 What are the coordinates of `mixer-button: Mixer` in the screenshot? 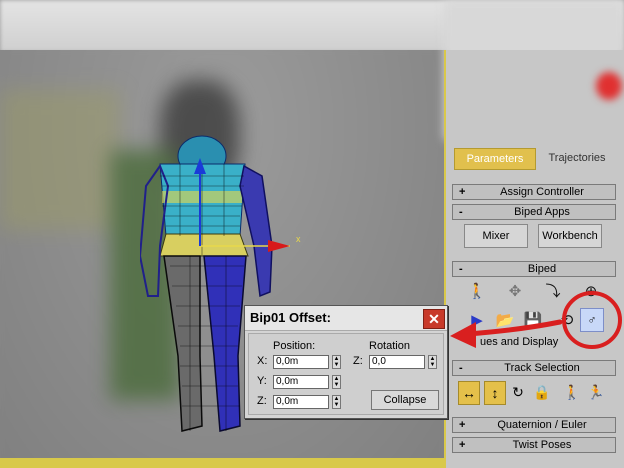 It's located at (496, 236).